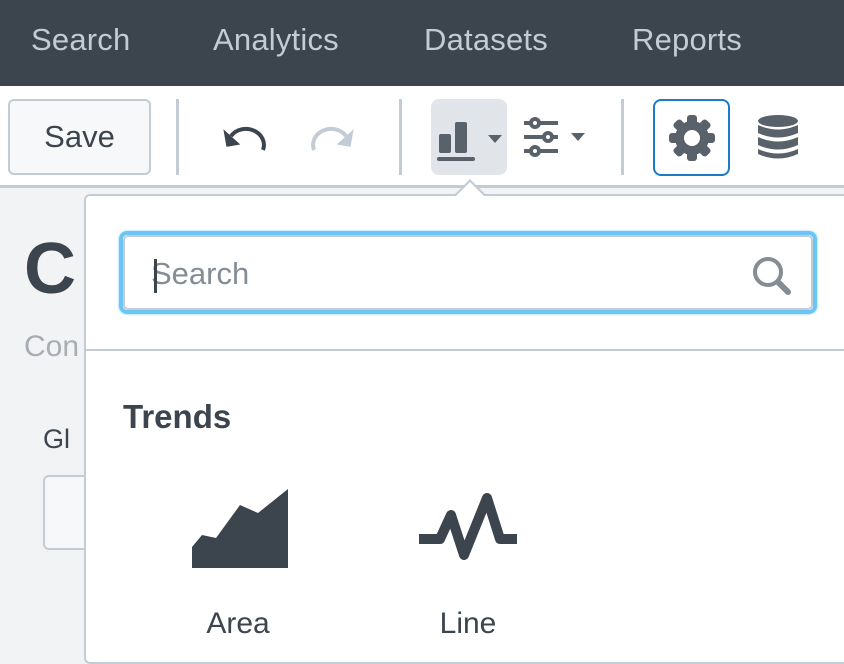  I want to click on settings-button, so click(691, 137).